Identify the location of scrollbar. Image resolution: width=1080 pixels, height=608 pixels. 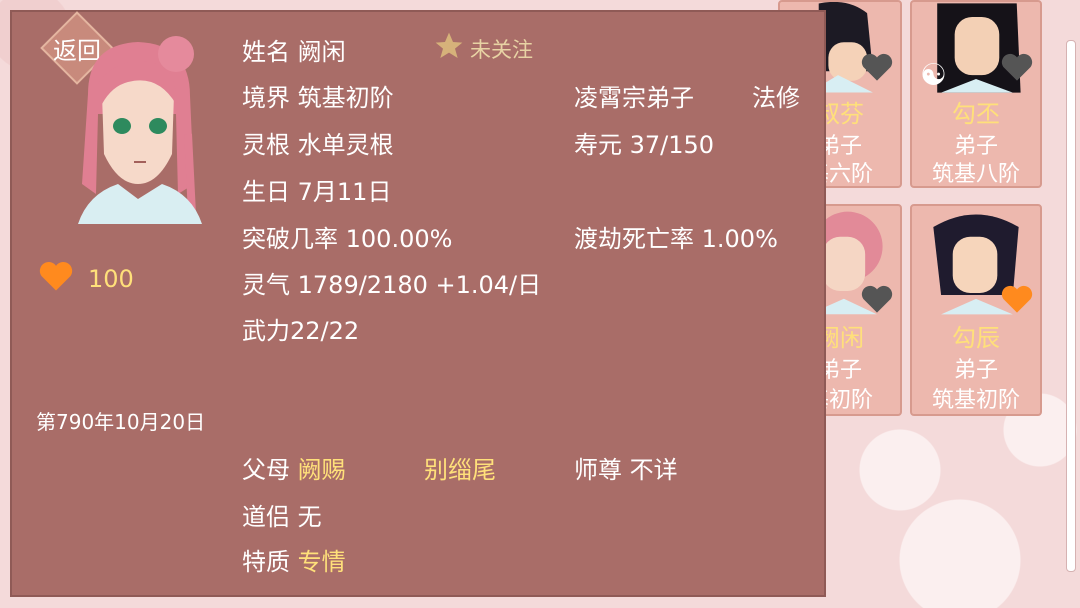
(1071, 306).